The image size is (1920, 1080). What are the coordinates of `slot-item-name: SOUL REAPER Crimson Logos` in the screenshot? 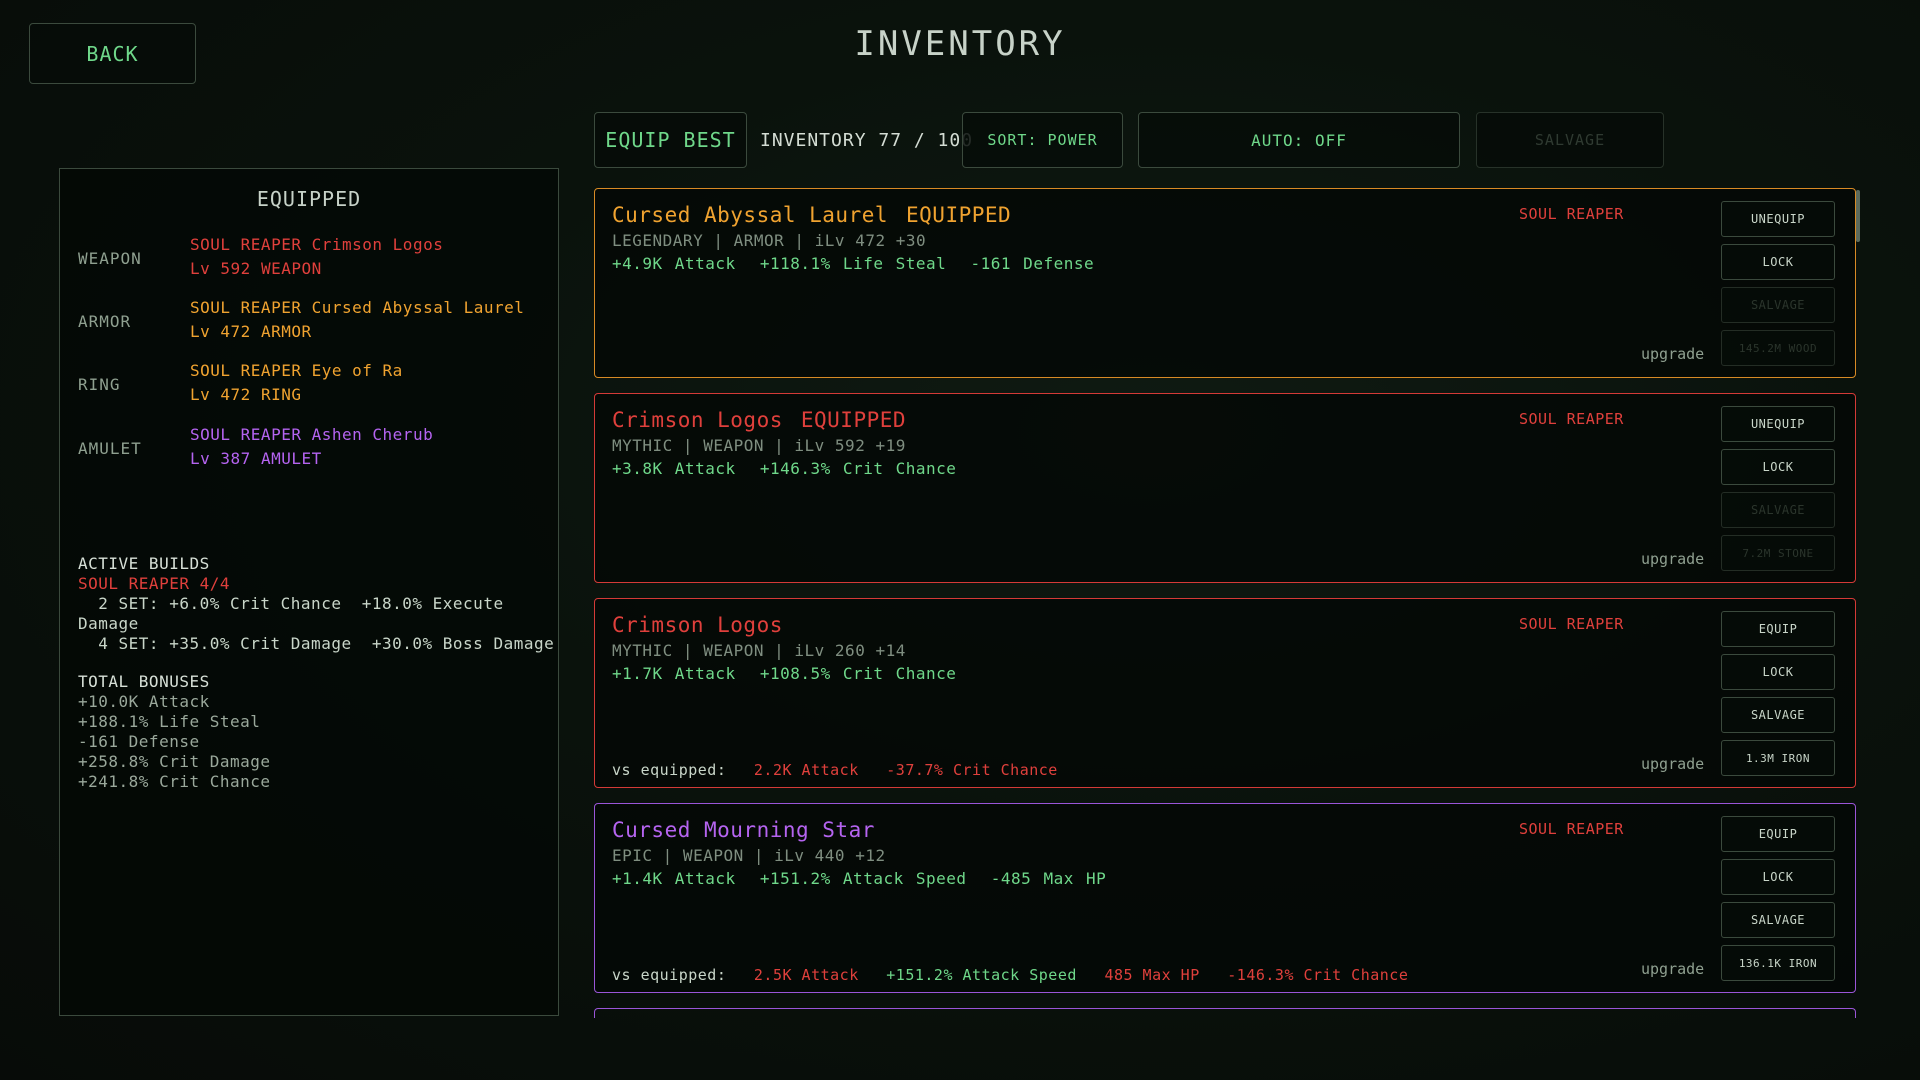 It's located at (317, 244).